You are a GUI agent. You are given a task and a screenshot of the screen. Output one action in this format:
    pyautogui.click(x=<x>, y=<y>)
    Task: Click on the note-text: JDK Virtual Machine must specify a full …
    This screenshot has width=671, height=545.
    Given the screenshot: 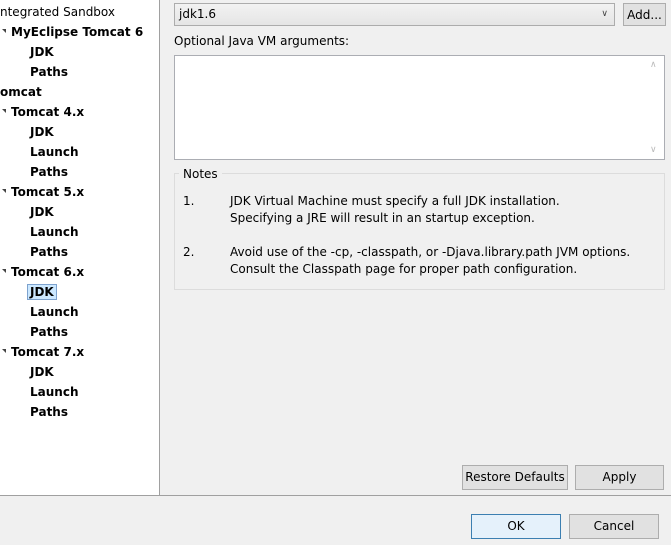 What is the action you would take?
    pyautogui.click(x=395, y=210)
    